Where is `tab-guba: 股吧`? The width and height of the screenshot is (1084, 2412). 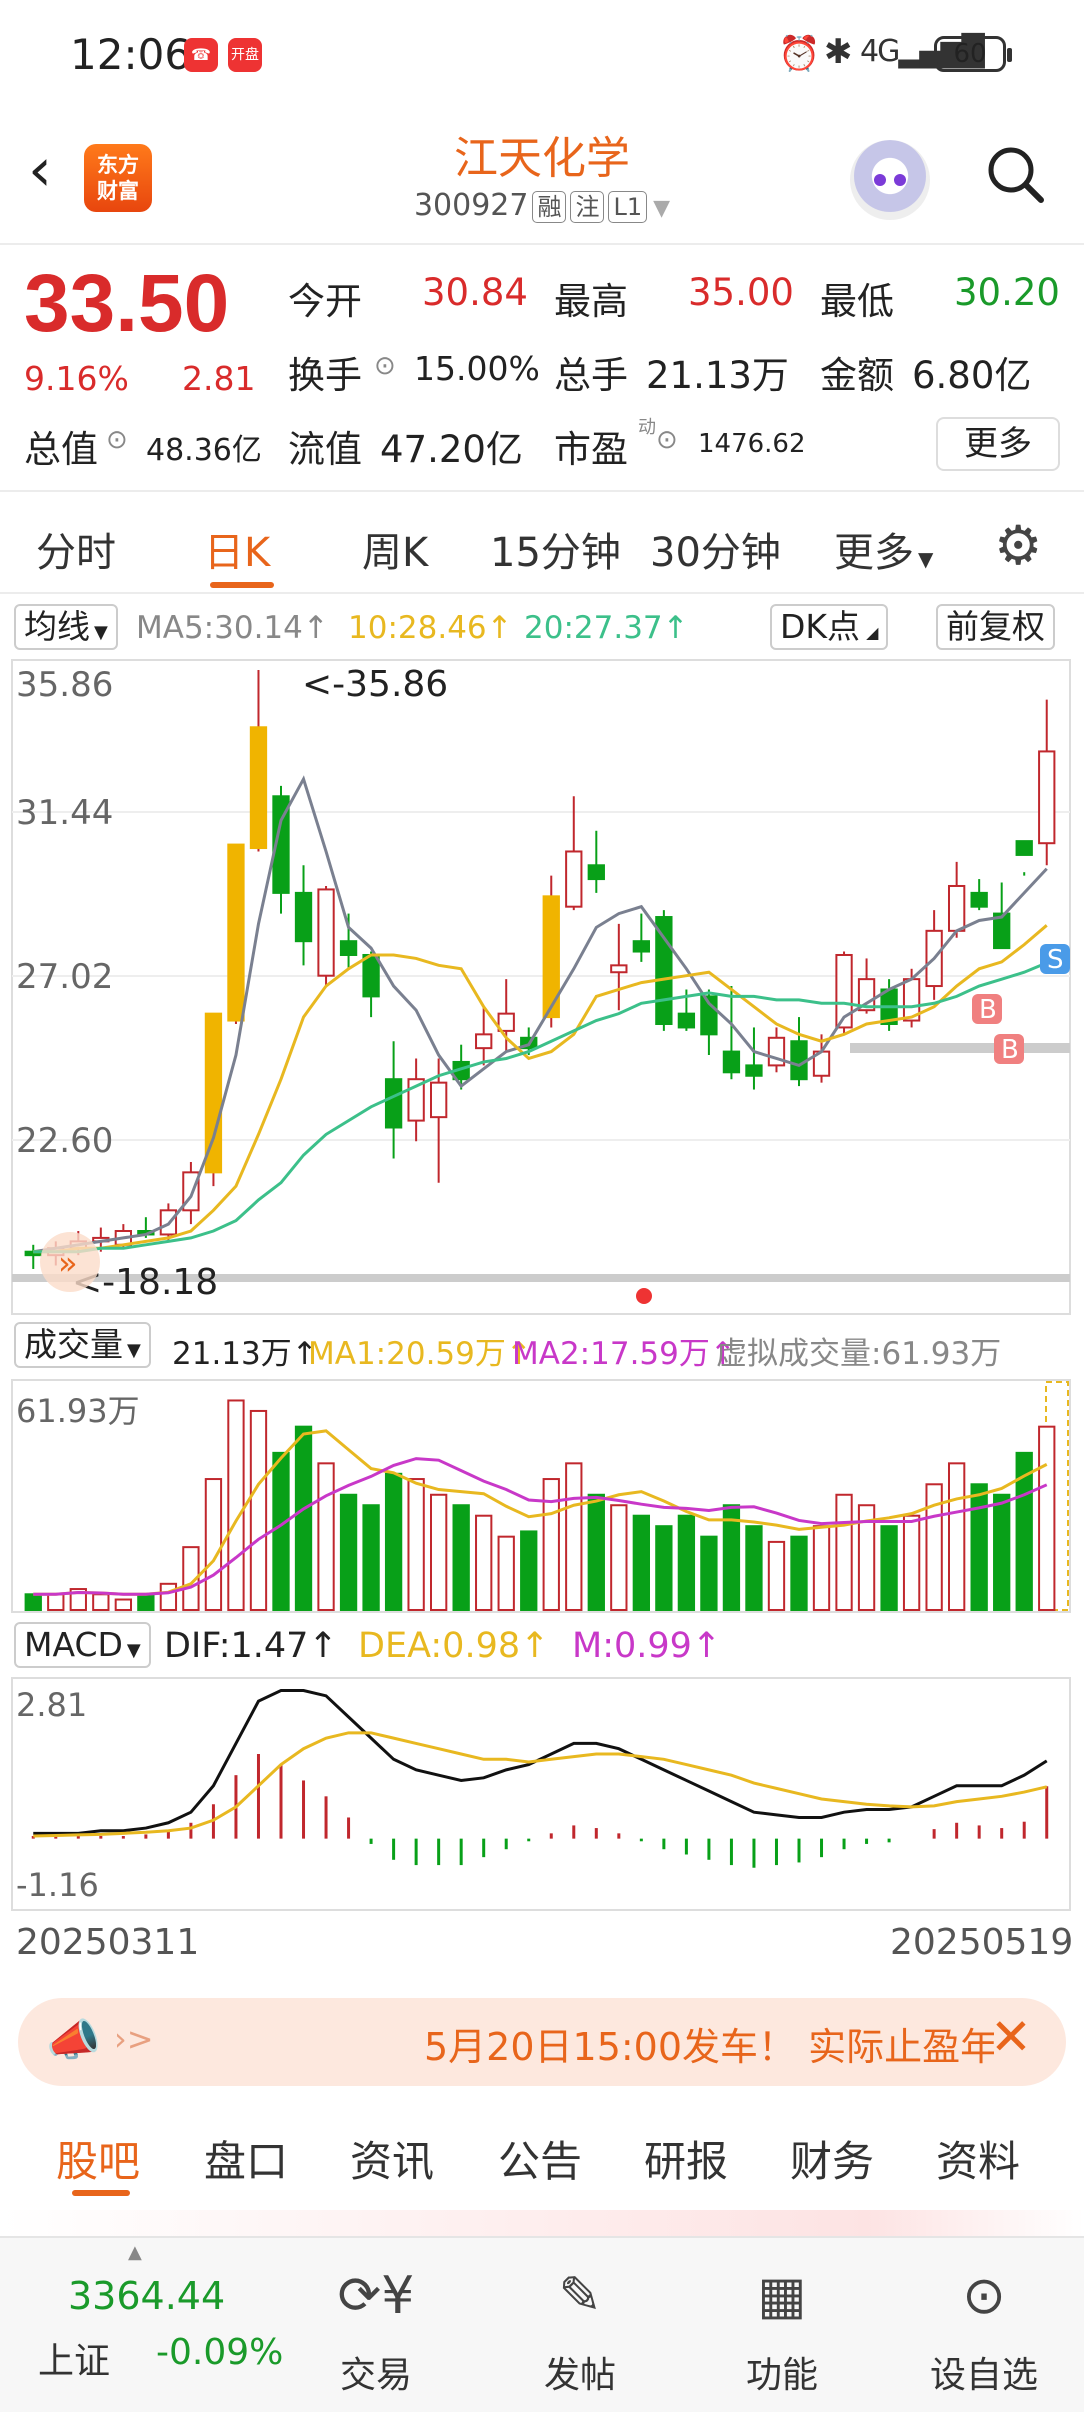 tab-guba: 股吧 is located at coordinates (98, 2158).